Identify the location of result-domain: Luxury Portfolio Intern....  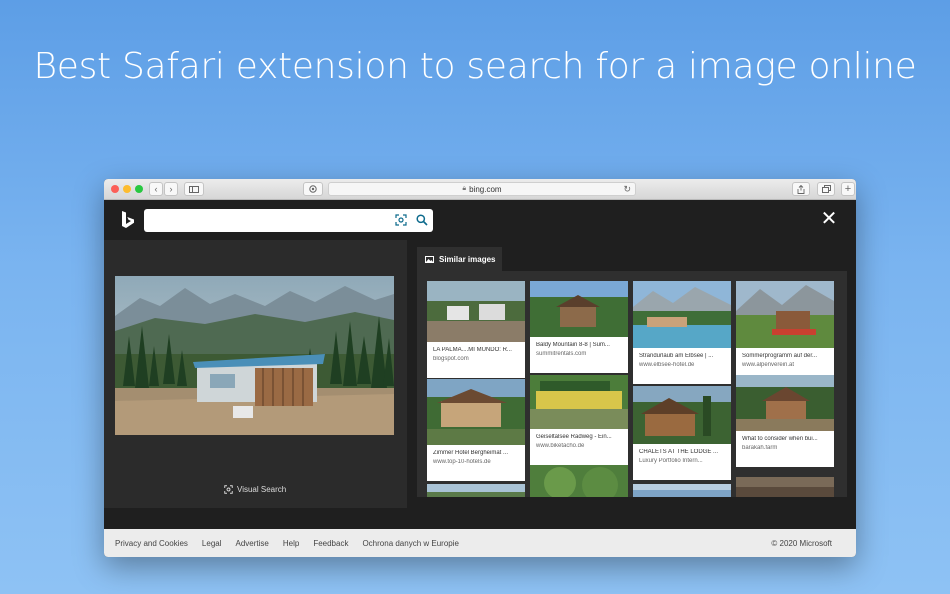
(671, 461).